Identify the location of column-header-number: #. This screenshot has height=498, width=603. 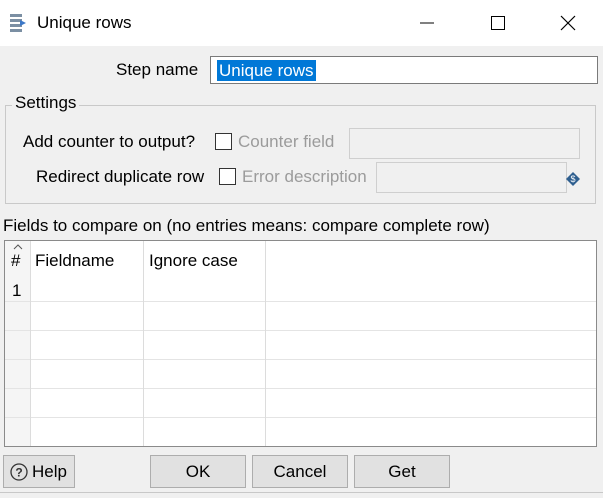
(15, 261).